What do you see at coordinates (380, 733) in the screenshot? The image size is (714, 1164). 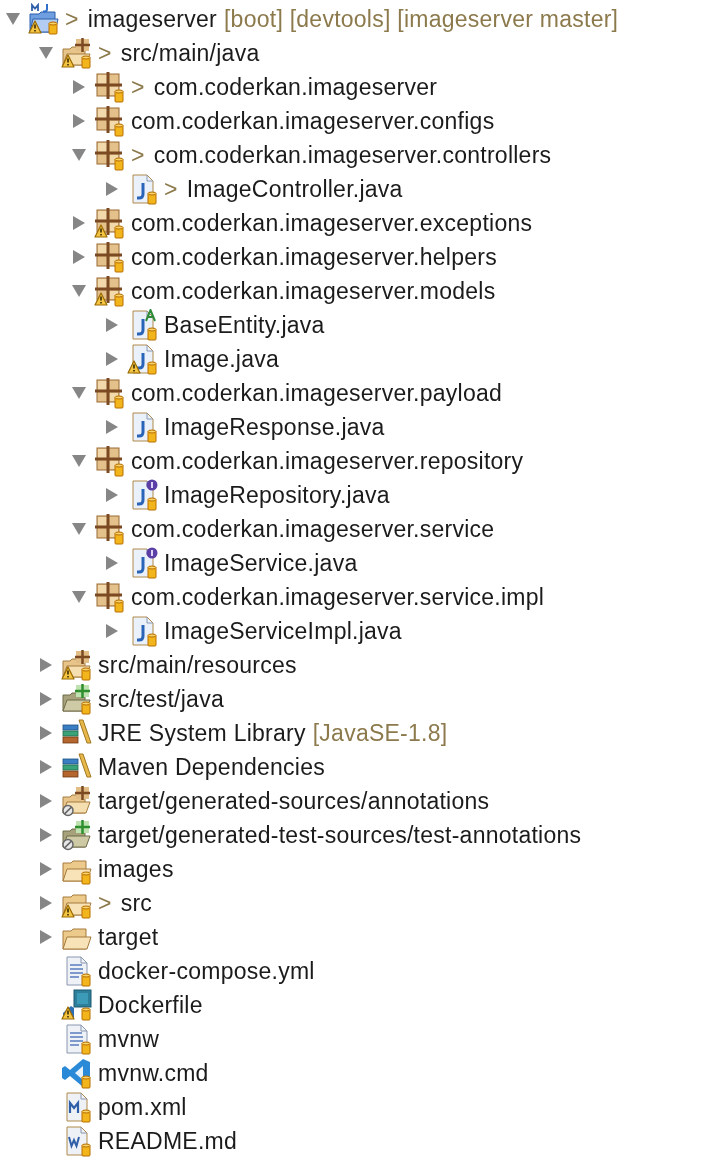 I see `decoration-text: [JavaSE-1.8]` at bounding box center [380, 733].